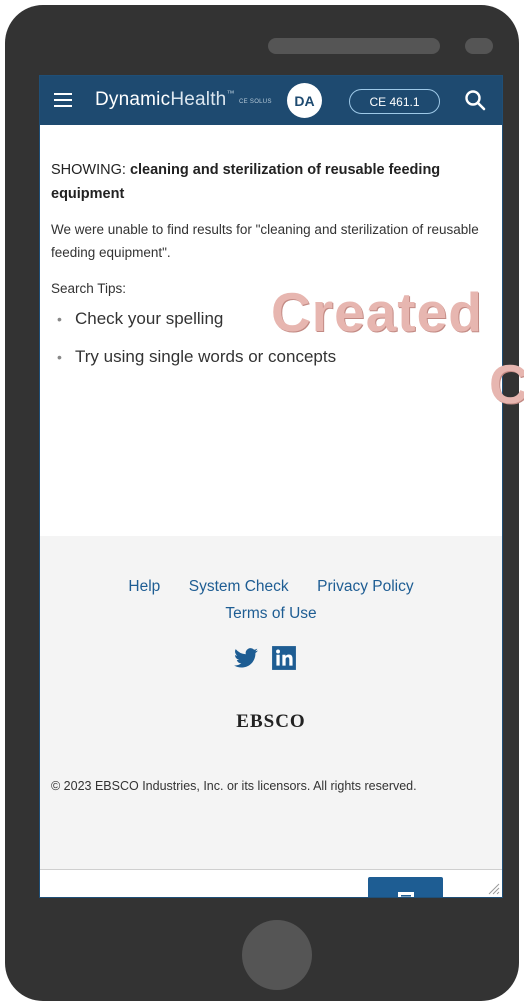  What do you see at coordinates (239, 587) in the screenshot?
I see `system-check-link: System Check` at bounding box center [239, 587].